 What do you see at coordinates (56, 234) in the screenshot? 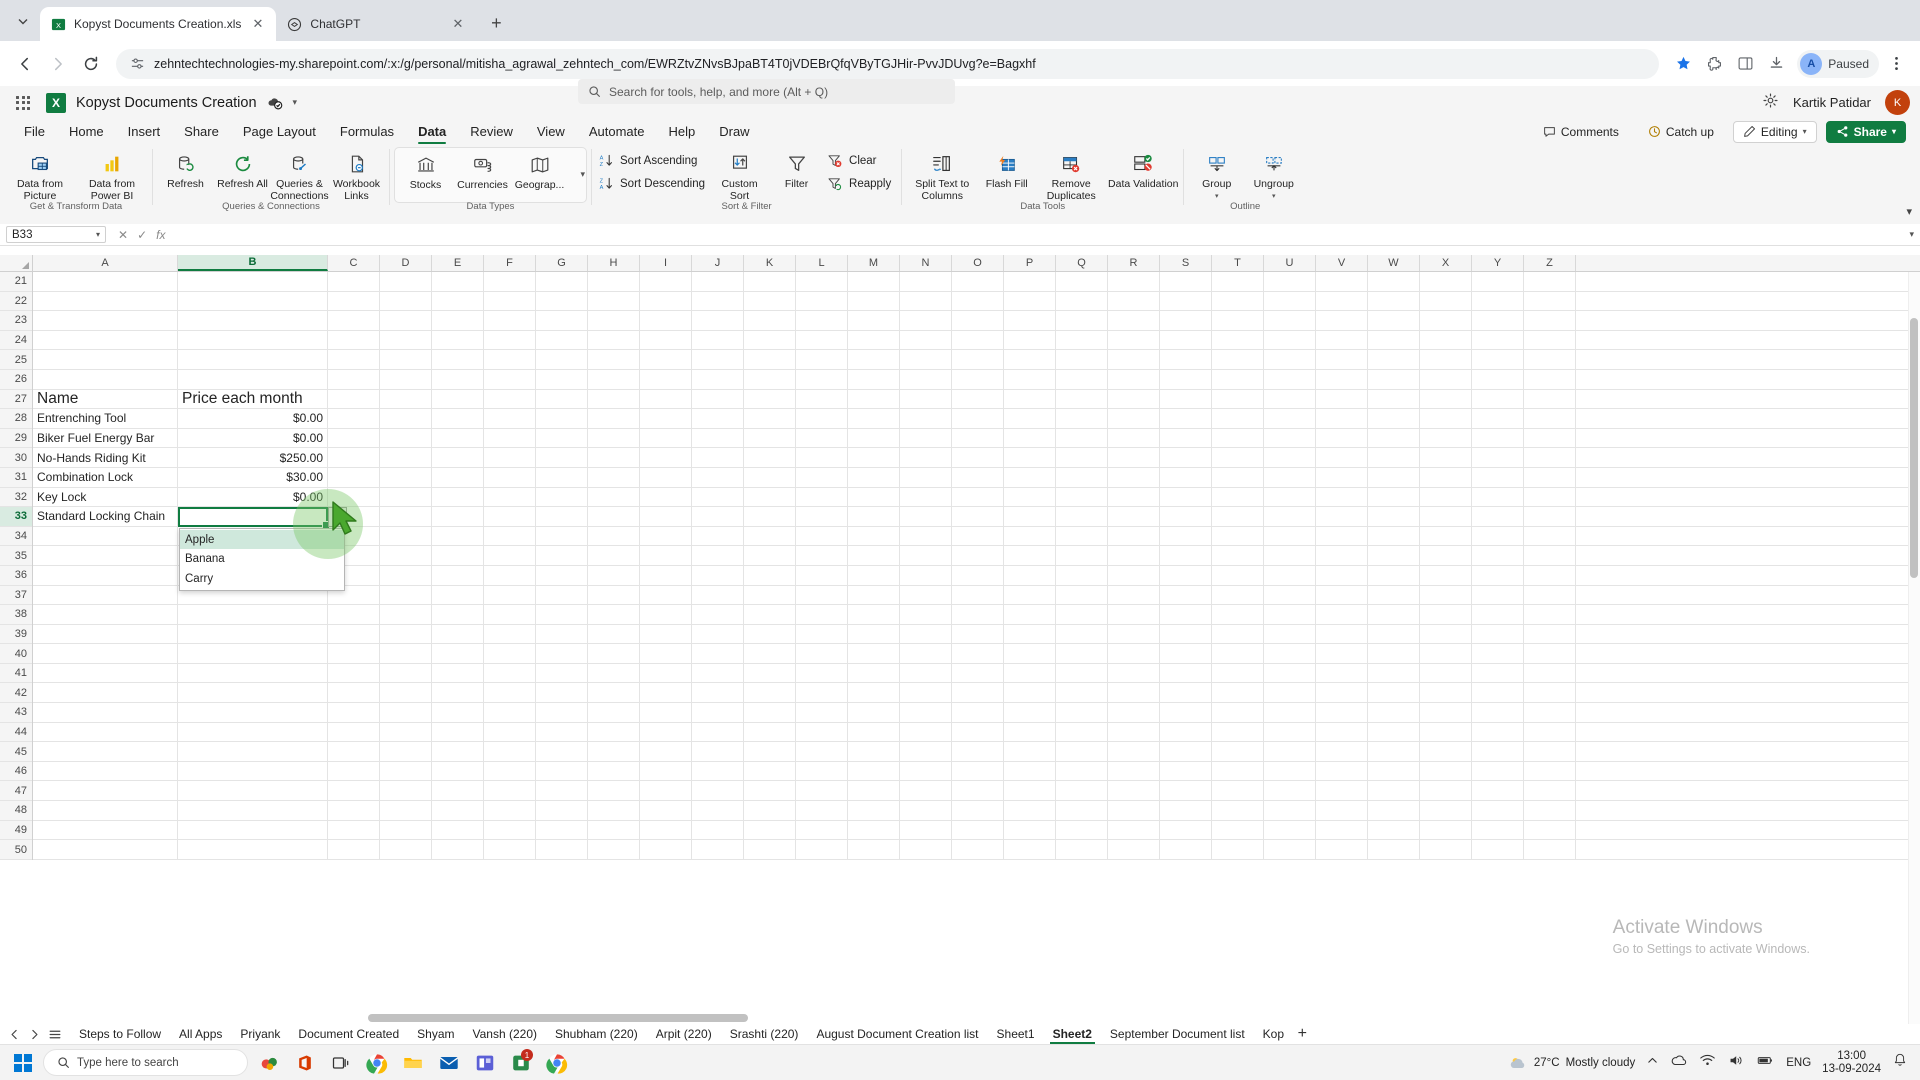
I see `name-box: B33 ▾` at bounding box center [56, 234].